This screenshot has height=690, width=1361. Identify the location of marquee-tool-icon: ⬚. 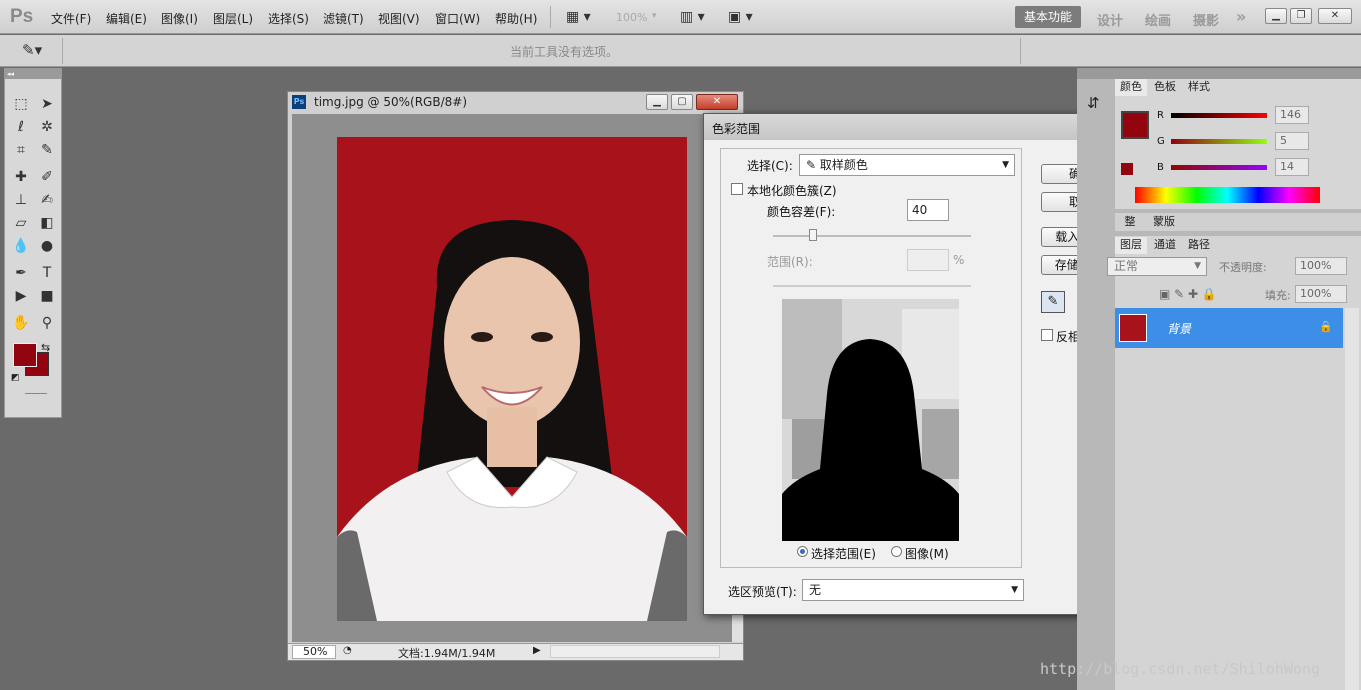
(21, 104).